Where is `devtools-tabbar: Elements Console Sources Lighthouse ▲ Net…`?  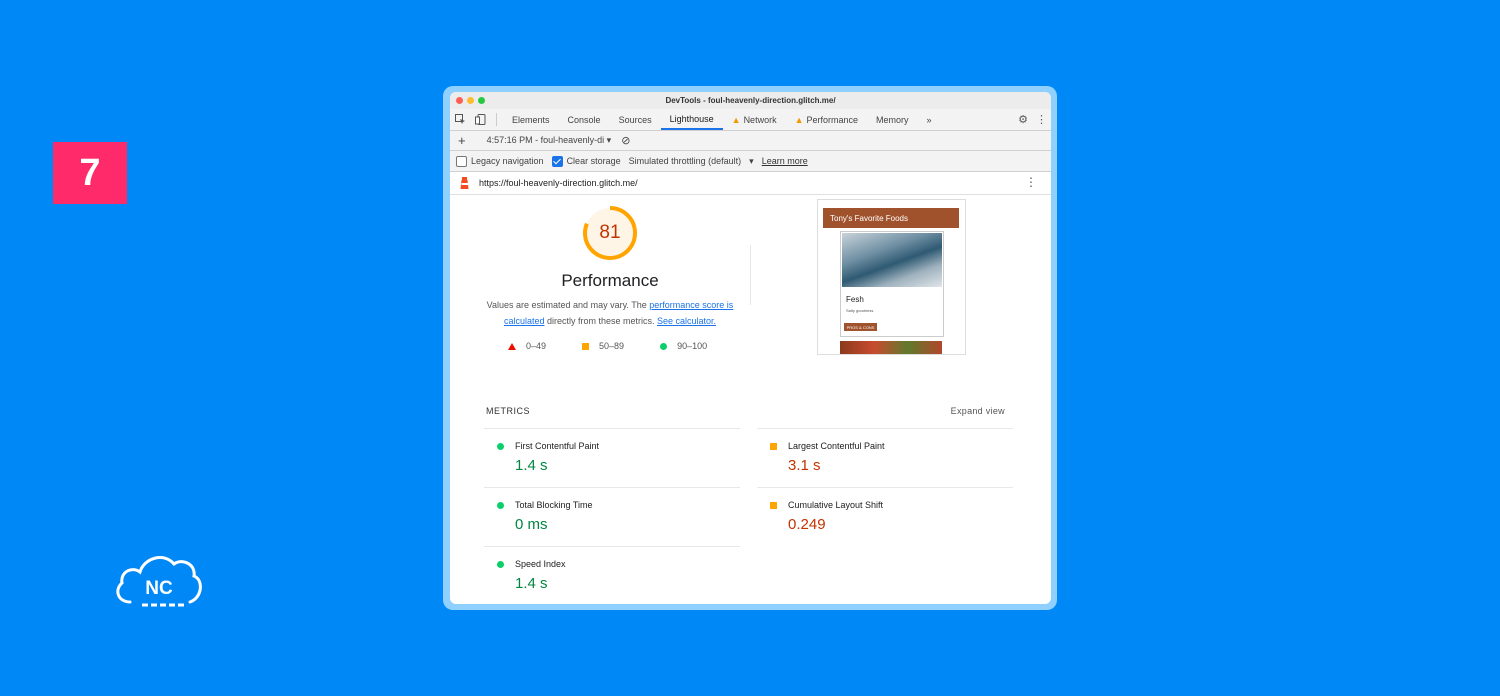 devtools-tabbar: Elements Console Sources Lighthouse ▲ Net… is located at coordinates (750, 120).